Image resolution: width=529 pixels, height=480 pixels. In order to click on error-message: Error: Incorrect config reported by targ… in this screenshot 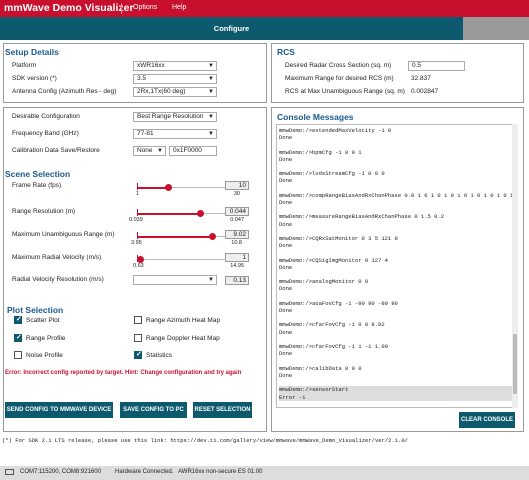, I will do `click(123, 373)`.